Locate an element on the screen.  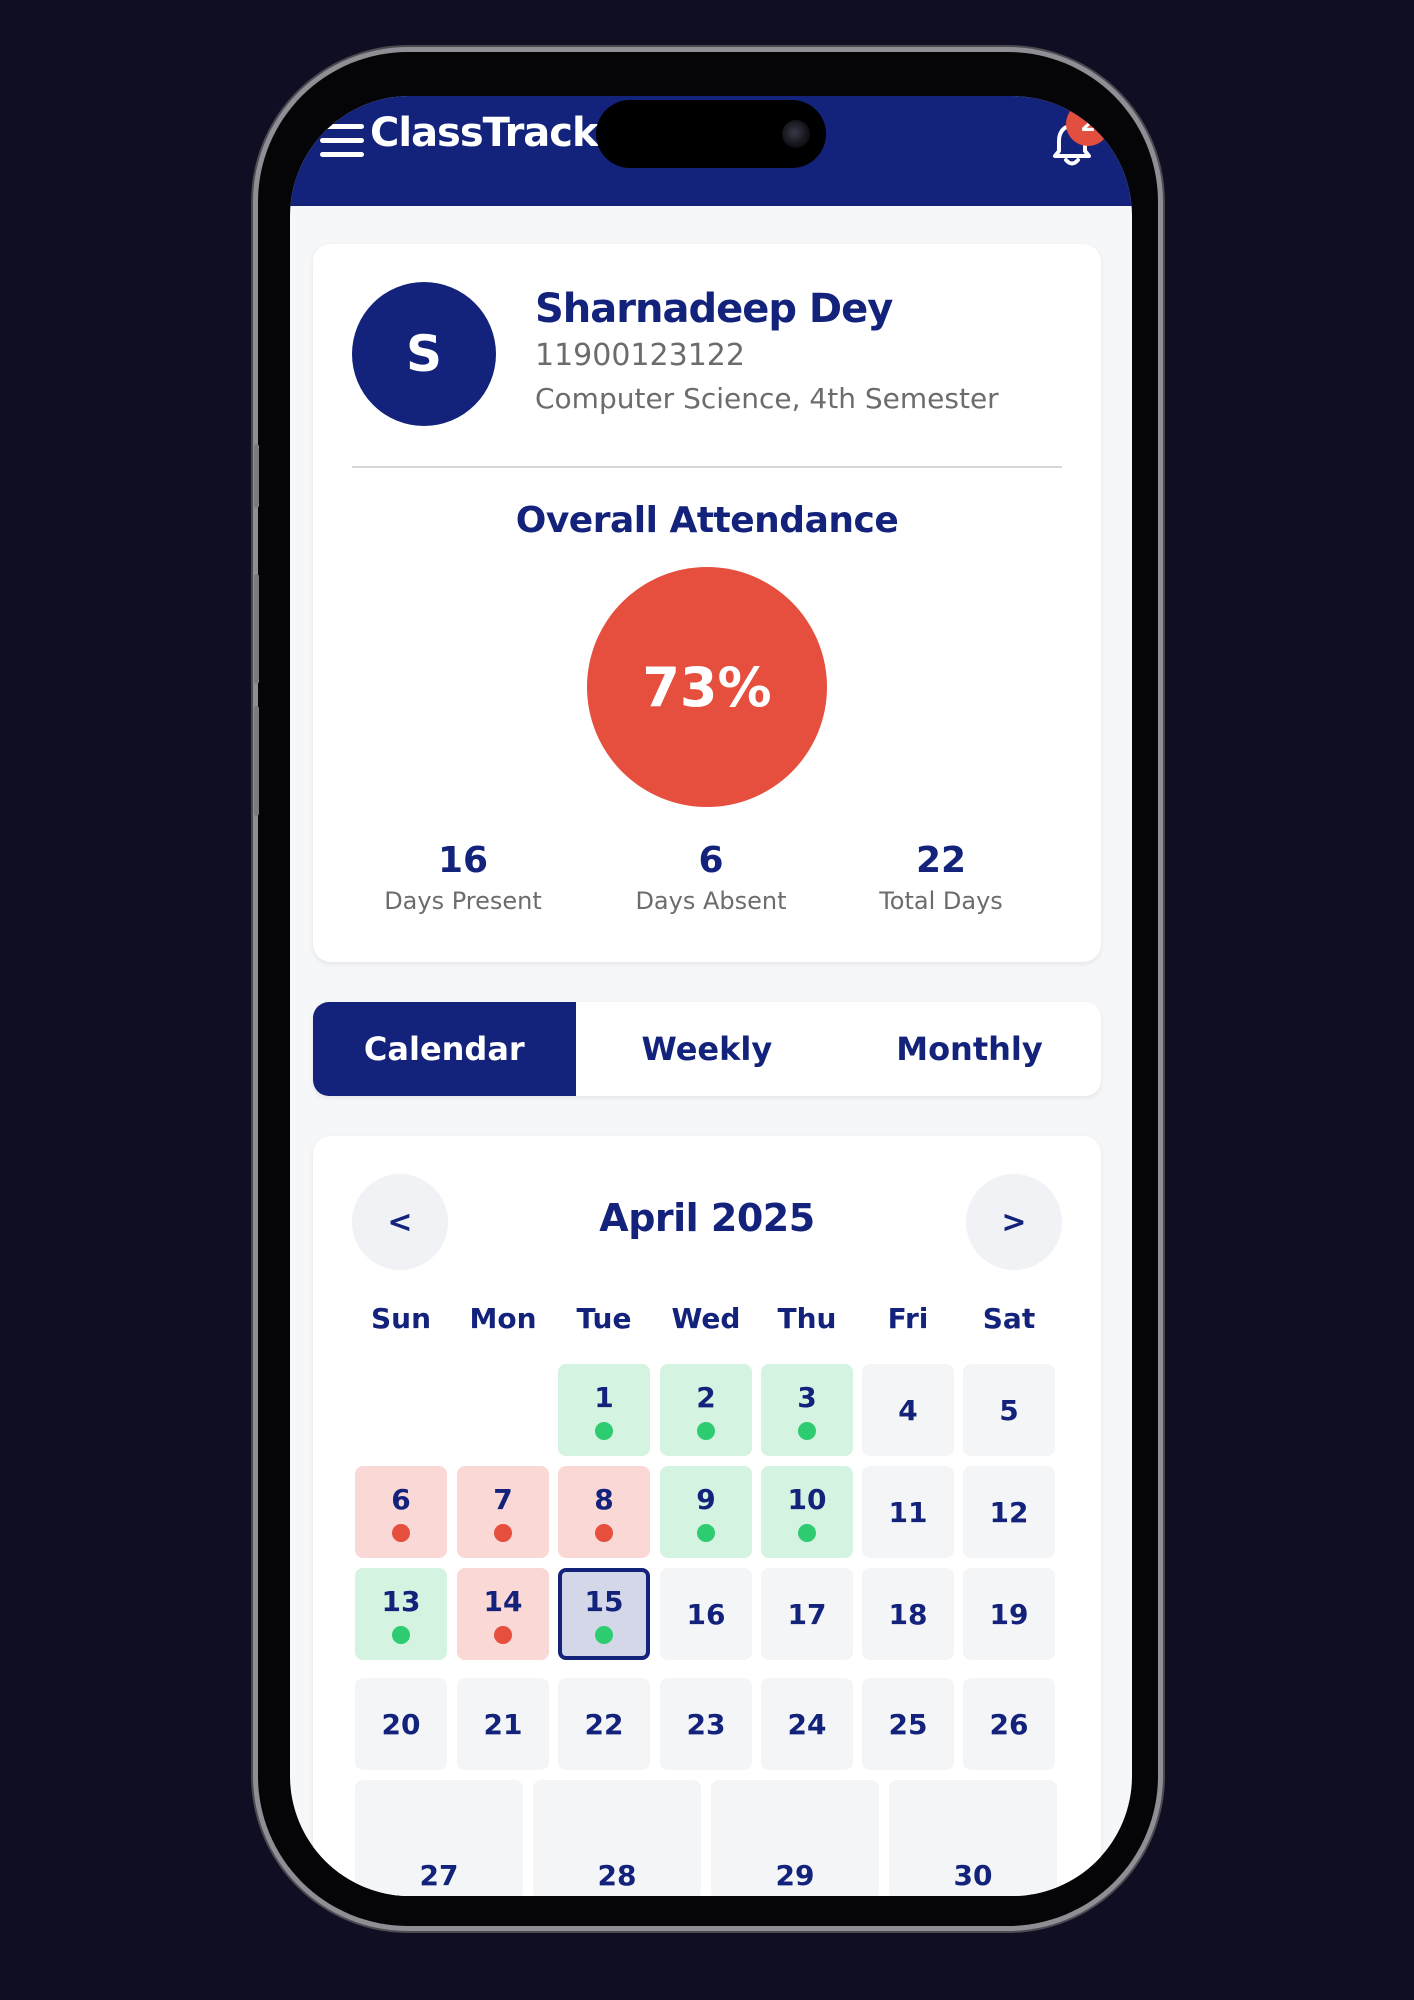
calendar-day-number: 19 is located at coordinates (1009, 1614).